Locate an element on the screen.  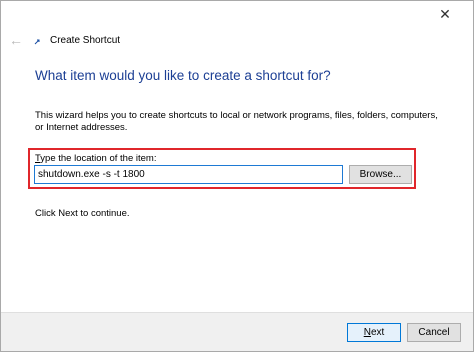
close-icon: ✕ is located at coordinates (445, 14).